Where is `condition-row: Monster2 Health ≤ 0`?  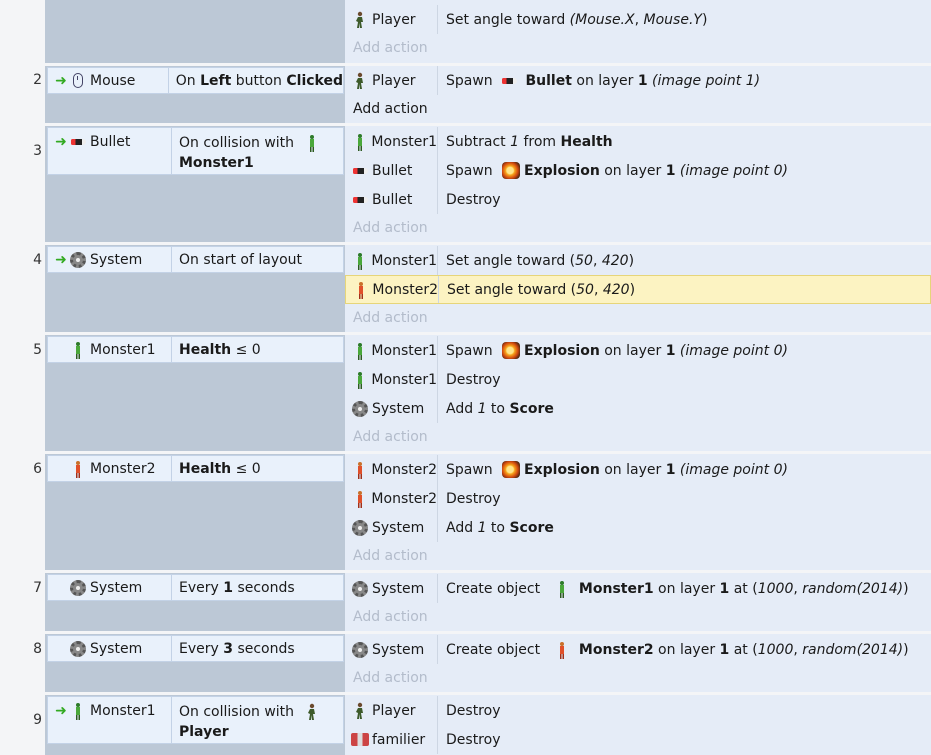 condition-row: Monster2 Health ≤ 0 is located at coordinates (195, 468).